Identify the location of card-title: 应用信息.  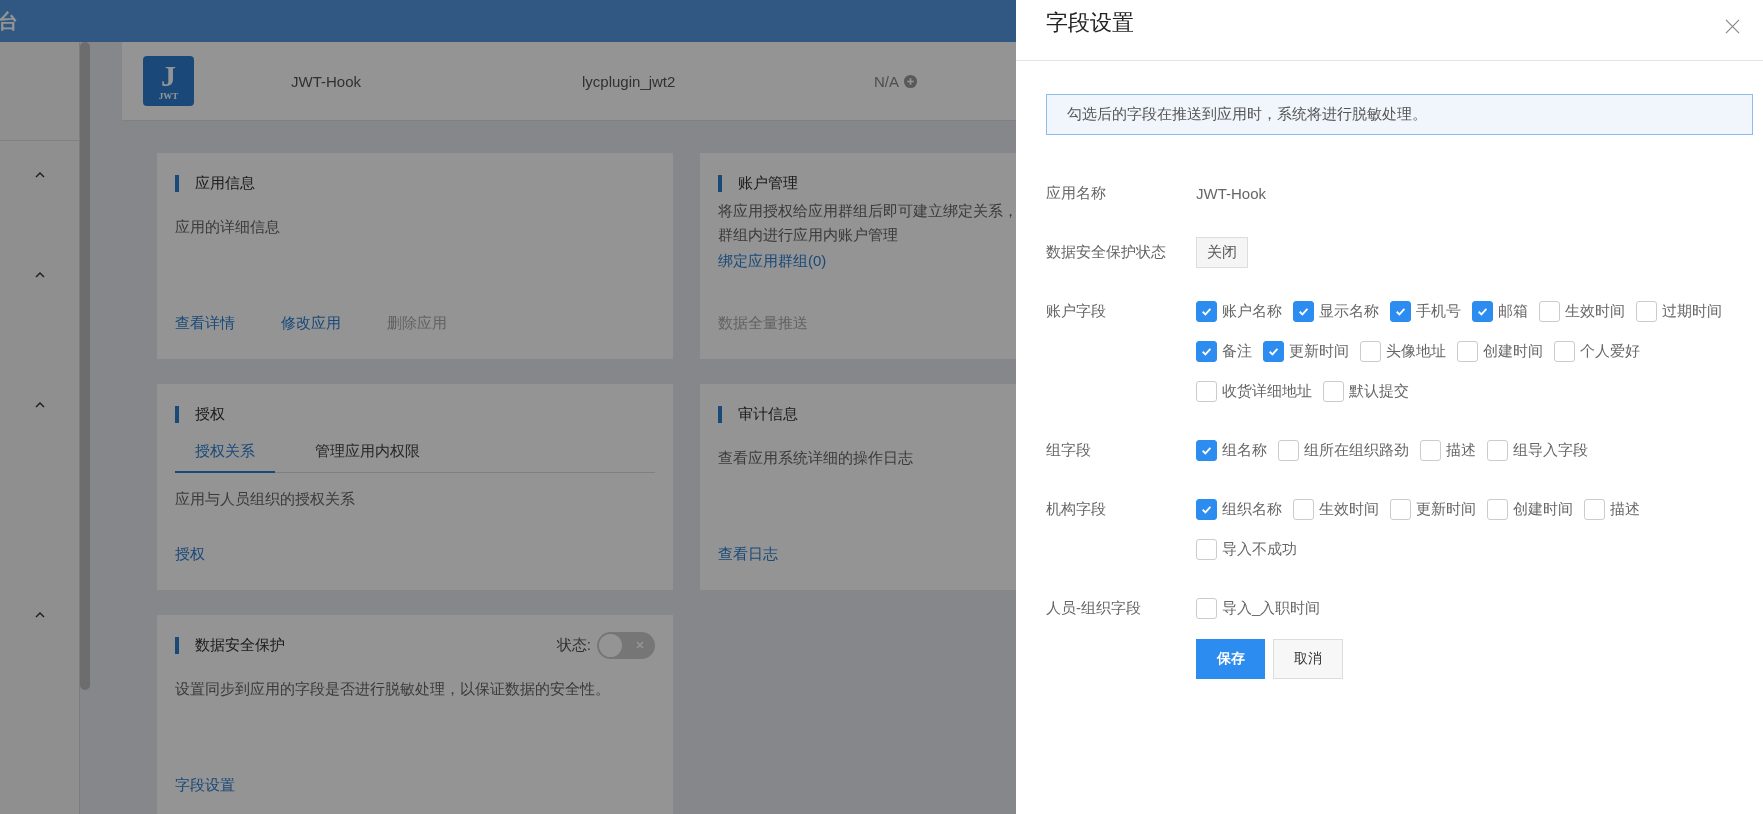
(225, 183).